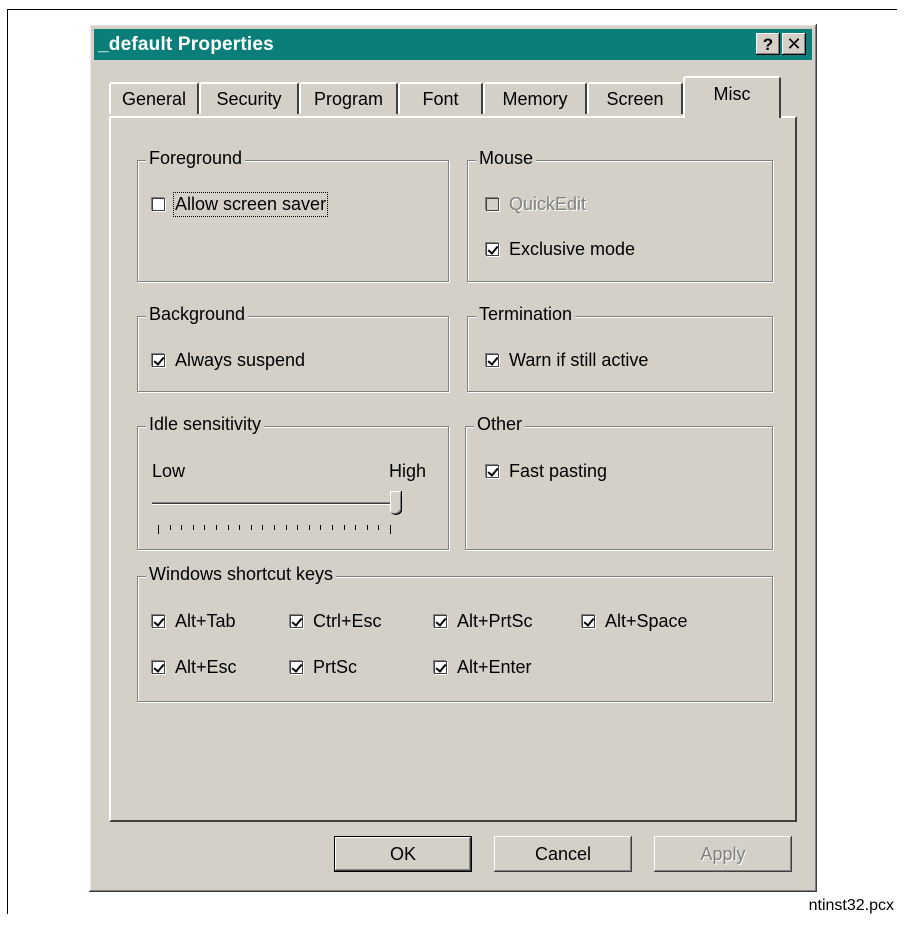  I want to click on mouse-legend: Mouse, so click(506, 158).